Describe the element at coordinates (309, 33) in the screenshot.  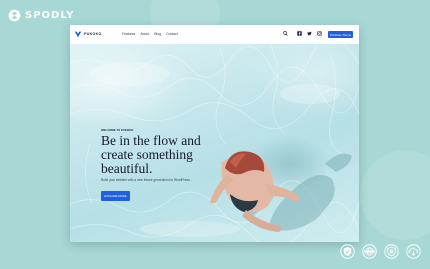
I see `twitter-icon` at that location.